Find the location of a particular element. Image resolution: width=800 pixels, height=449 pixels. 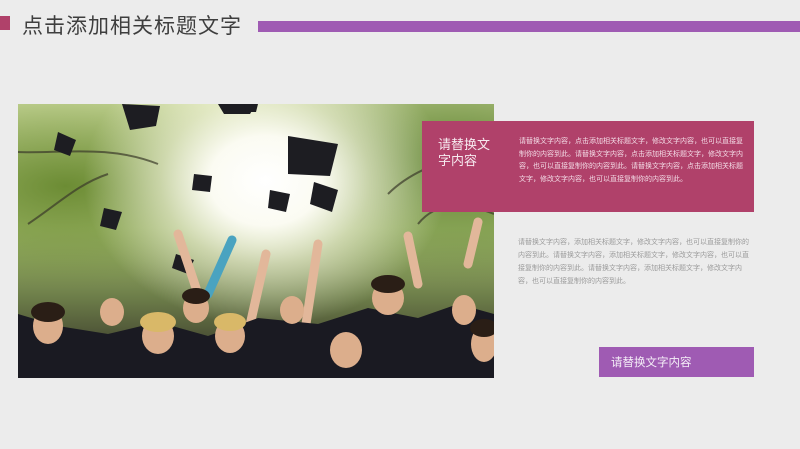

title-divider-bar is located at coordinates (529, 26).